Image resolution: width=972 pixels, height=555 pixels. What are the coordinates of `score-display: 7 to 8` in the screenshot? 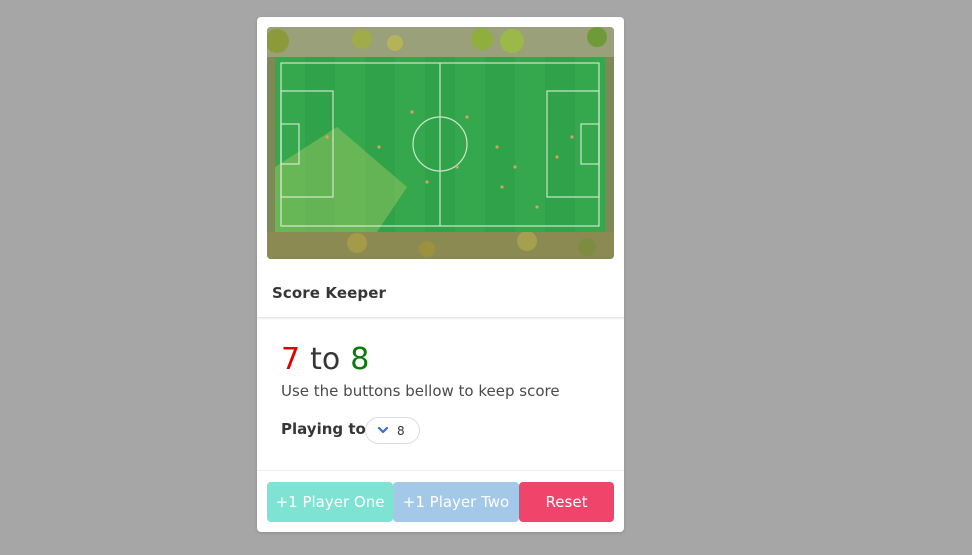 It's located at (325, 360).